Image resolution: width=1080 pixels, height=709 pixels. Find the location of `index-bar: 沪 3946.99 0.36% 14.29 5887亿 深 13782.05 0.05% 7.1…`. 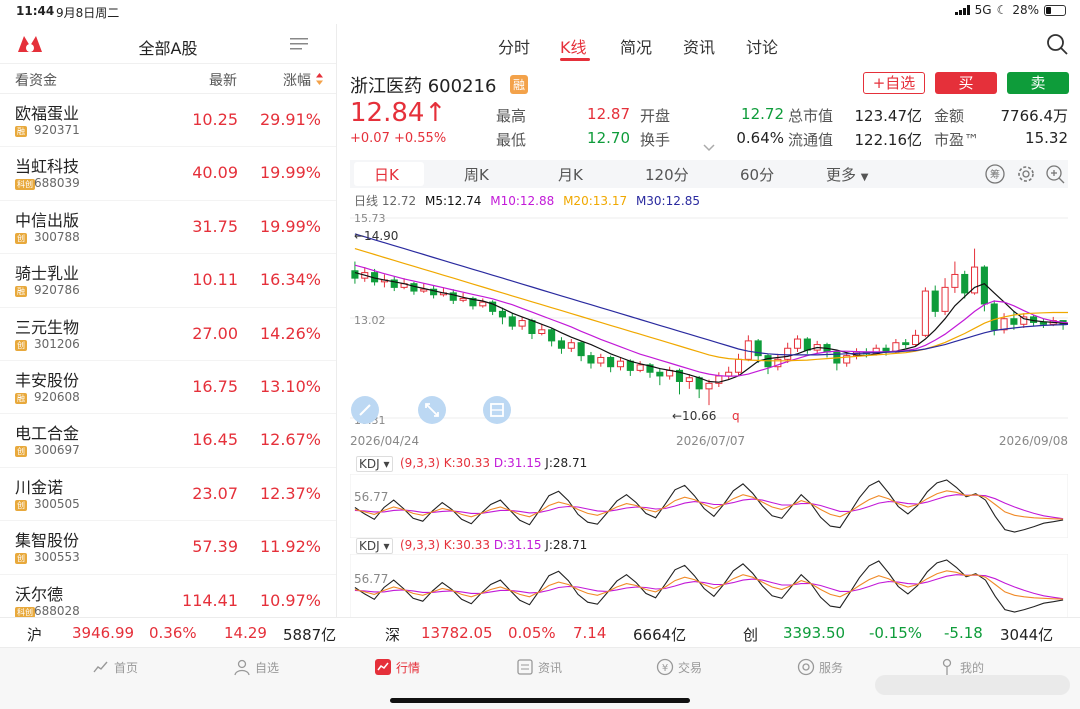

index-bar: 沪 3946.99 0.36% 14.29 5887亿 深 13782.05 0.05% 7.1… is located at coordinates (540, 632).